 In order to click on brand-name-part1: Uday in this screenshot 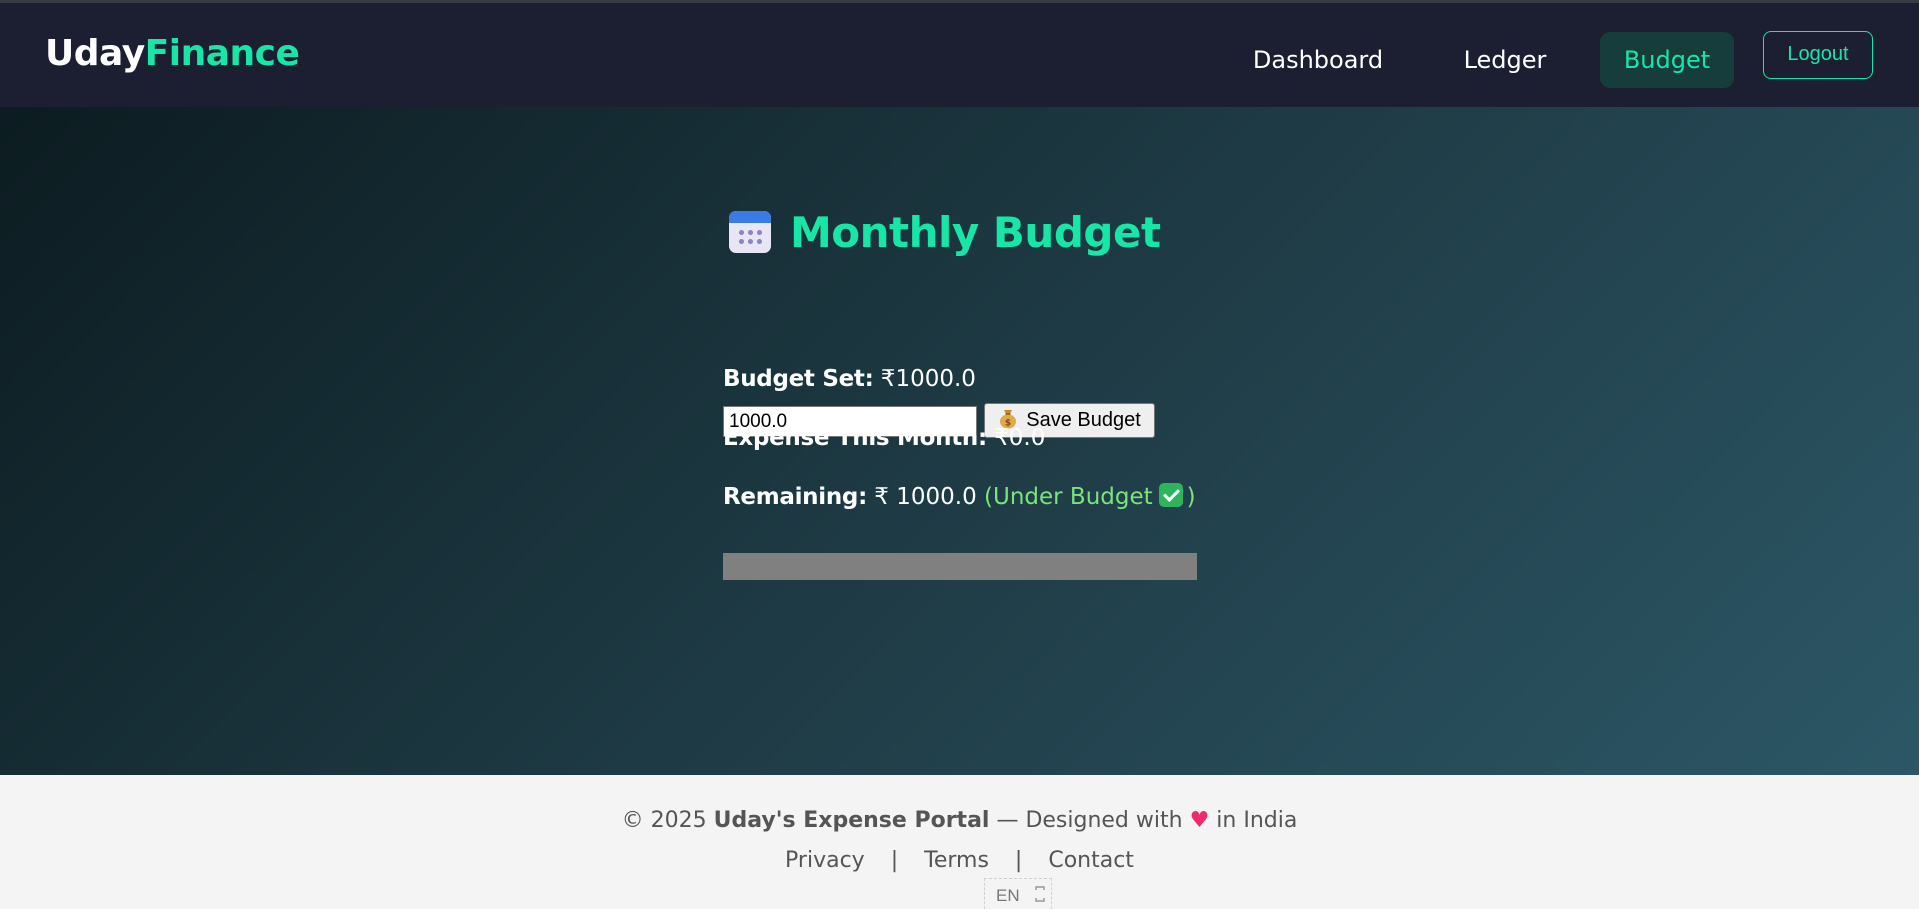, I will do `click(95, 53)`.